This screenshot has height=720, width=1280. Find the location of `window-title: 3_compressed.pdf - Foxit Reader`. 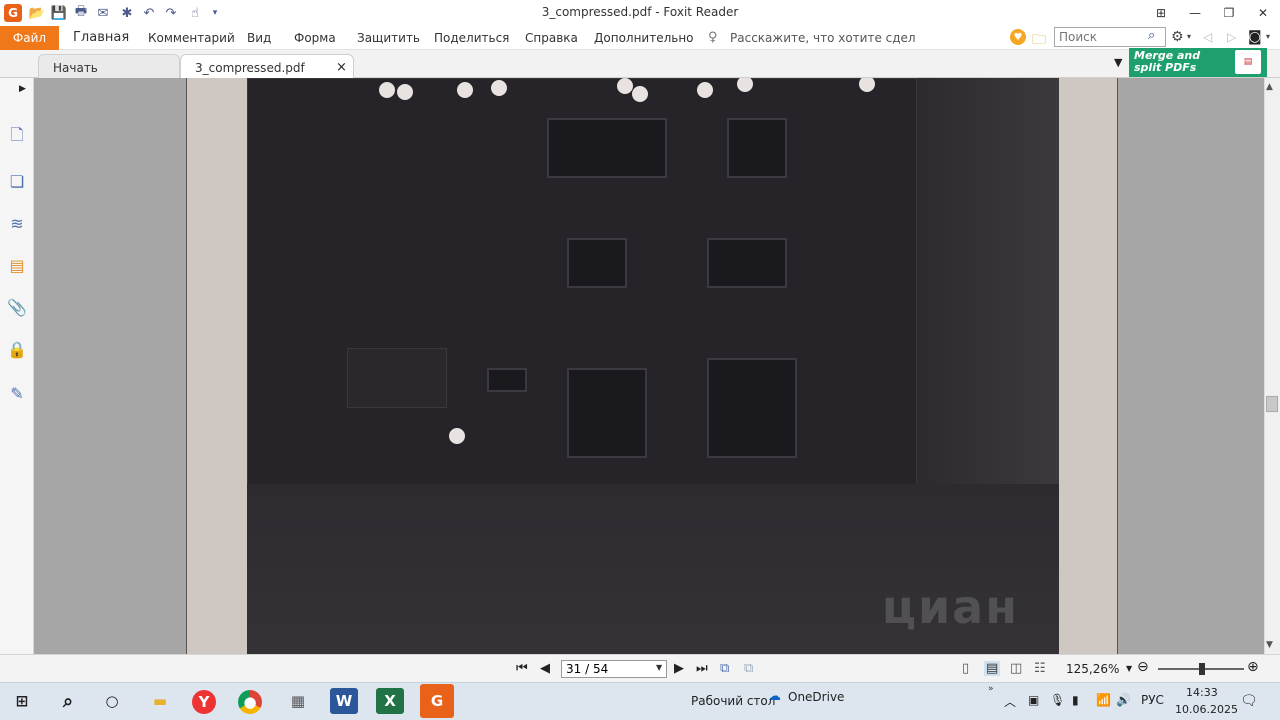

window-title: 3_compressed.pdf - Foxit Reader is located at coordinates (640, 12).